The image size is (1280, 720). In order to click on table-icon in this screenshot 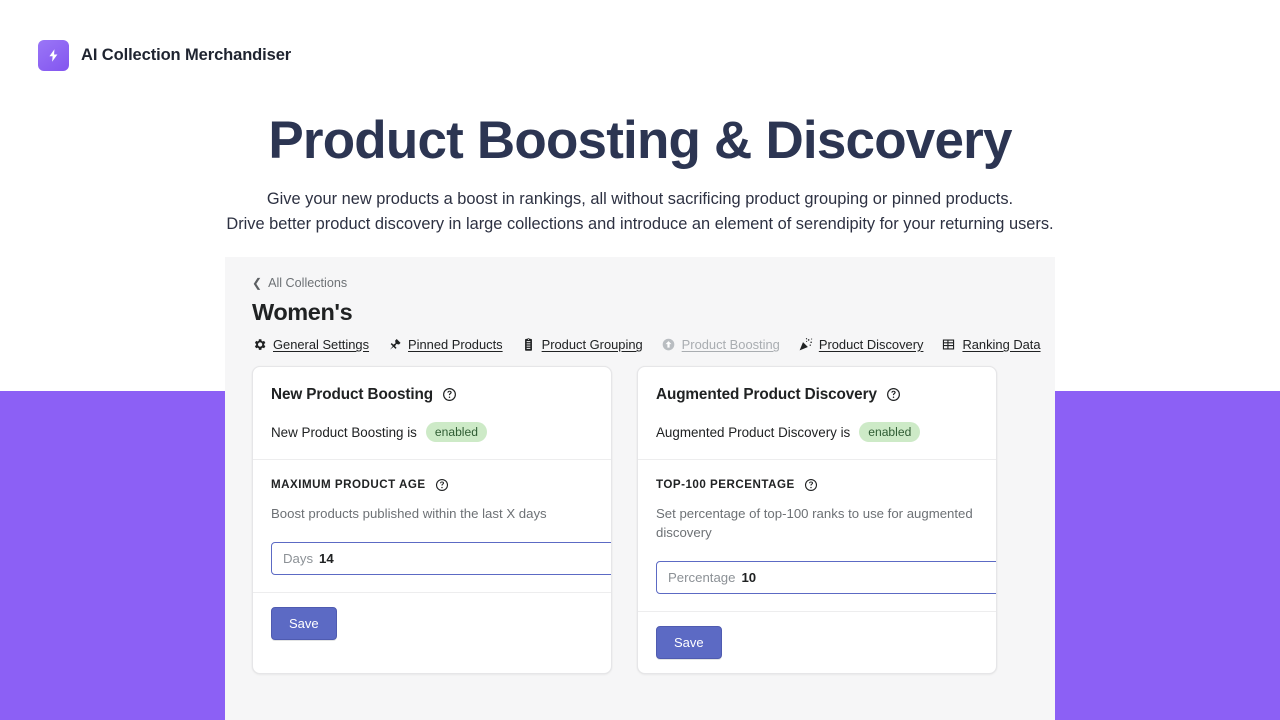, I will do `click(948, 344)`.